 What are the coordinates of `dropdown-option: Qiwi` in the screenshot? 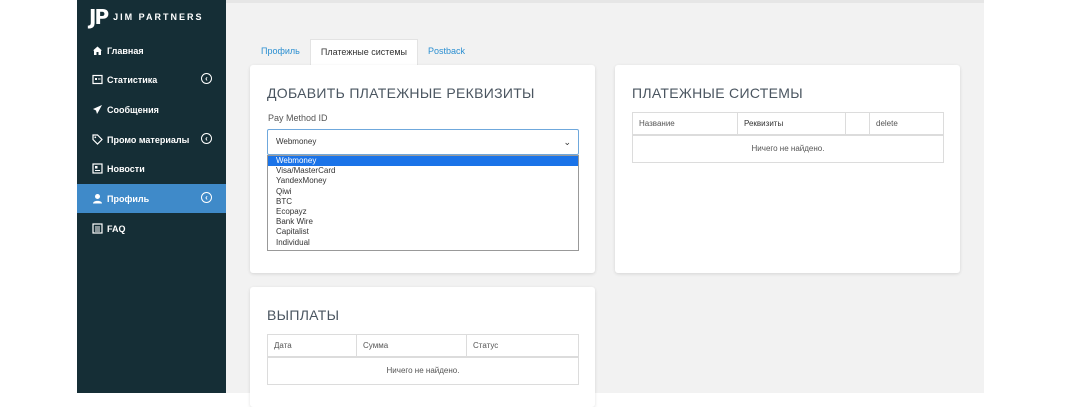 It's located at (423, 192).